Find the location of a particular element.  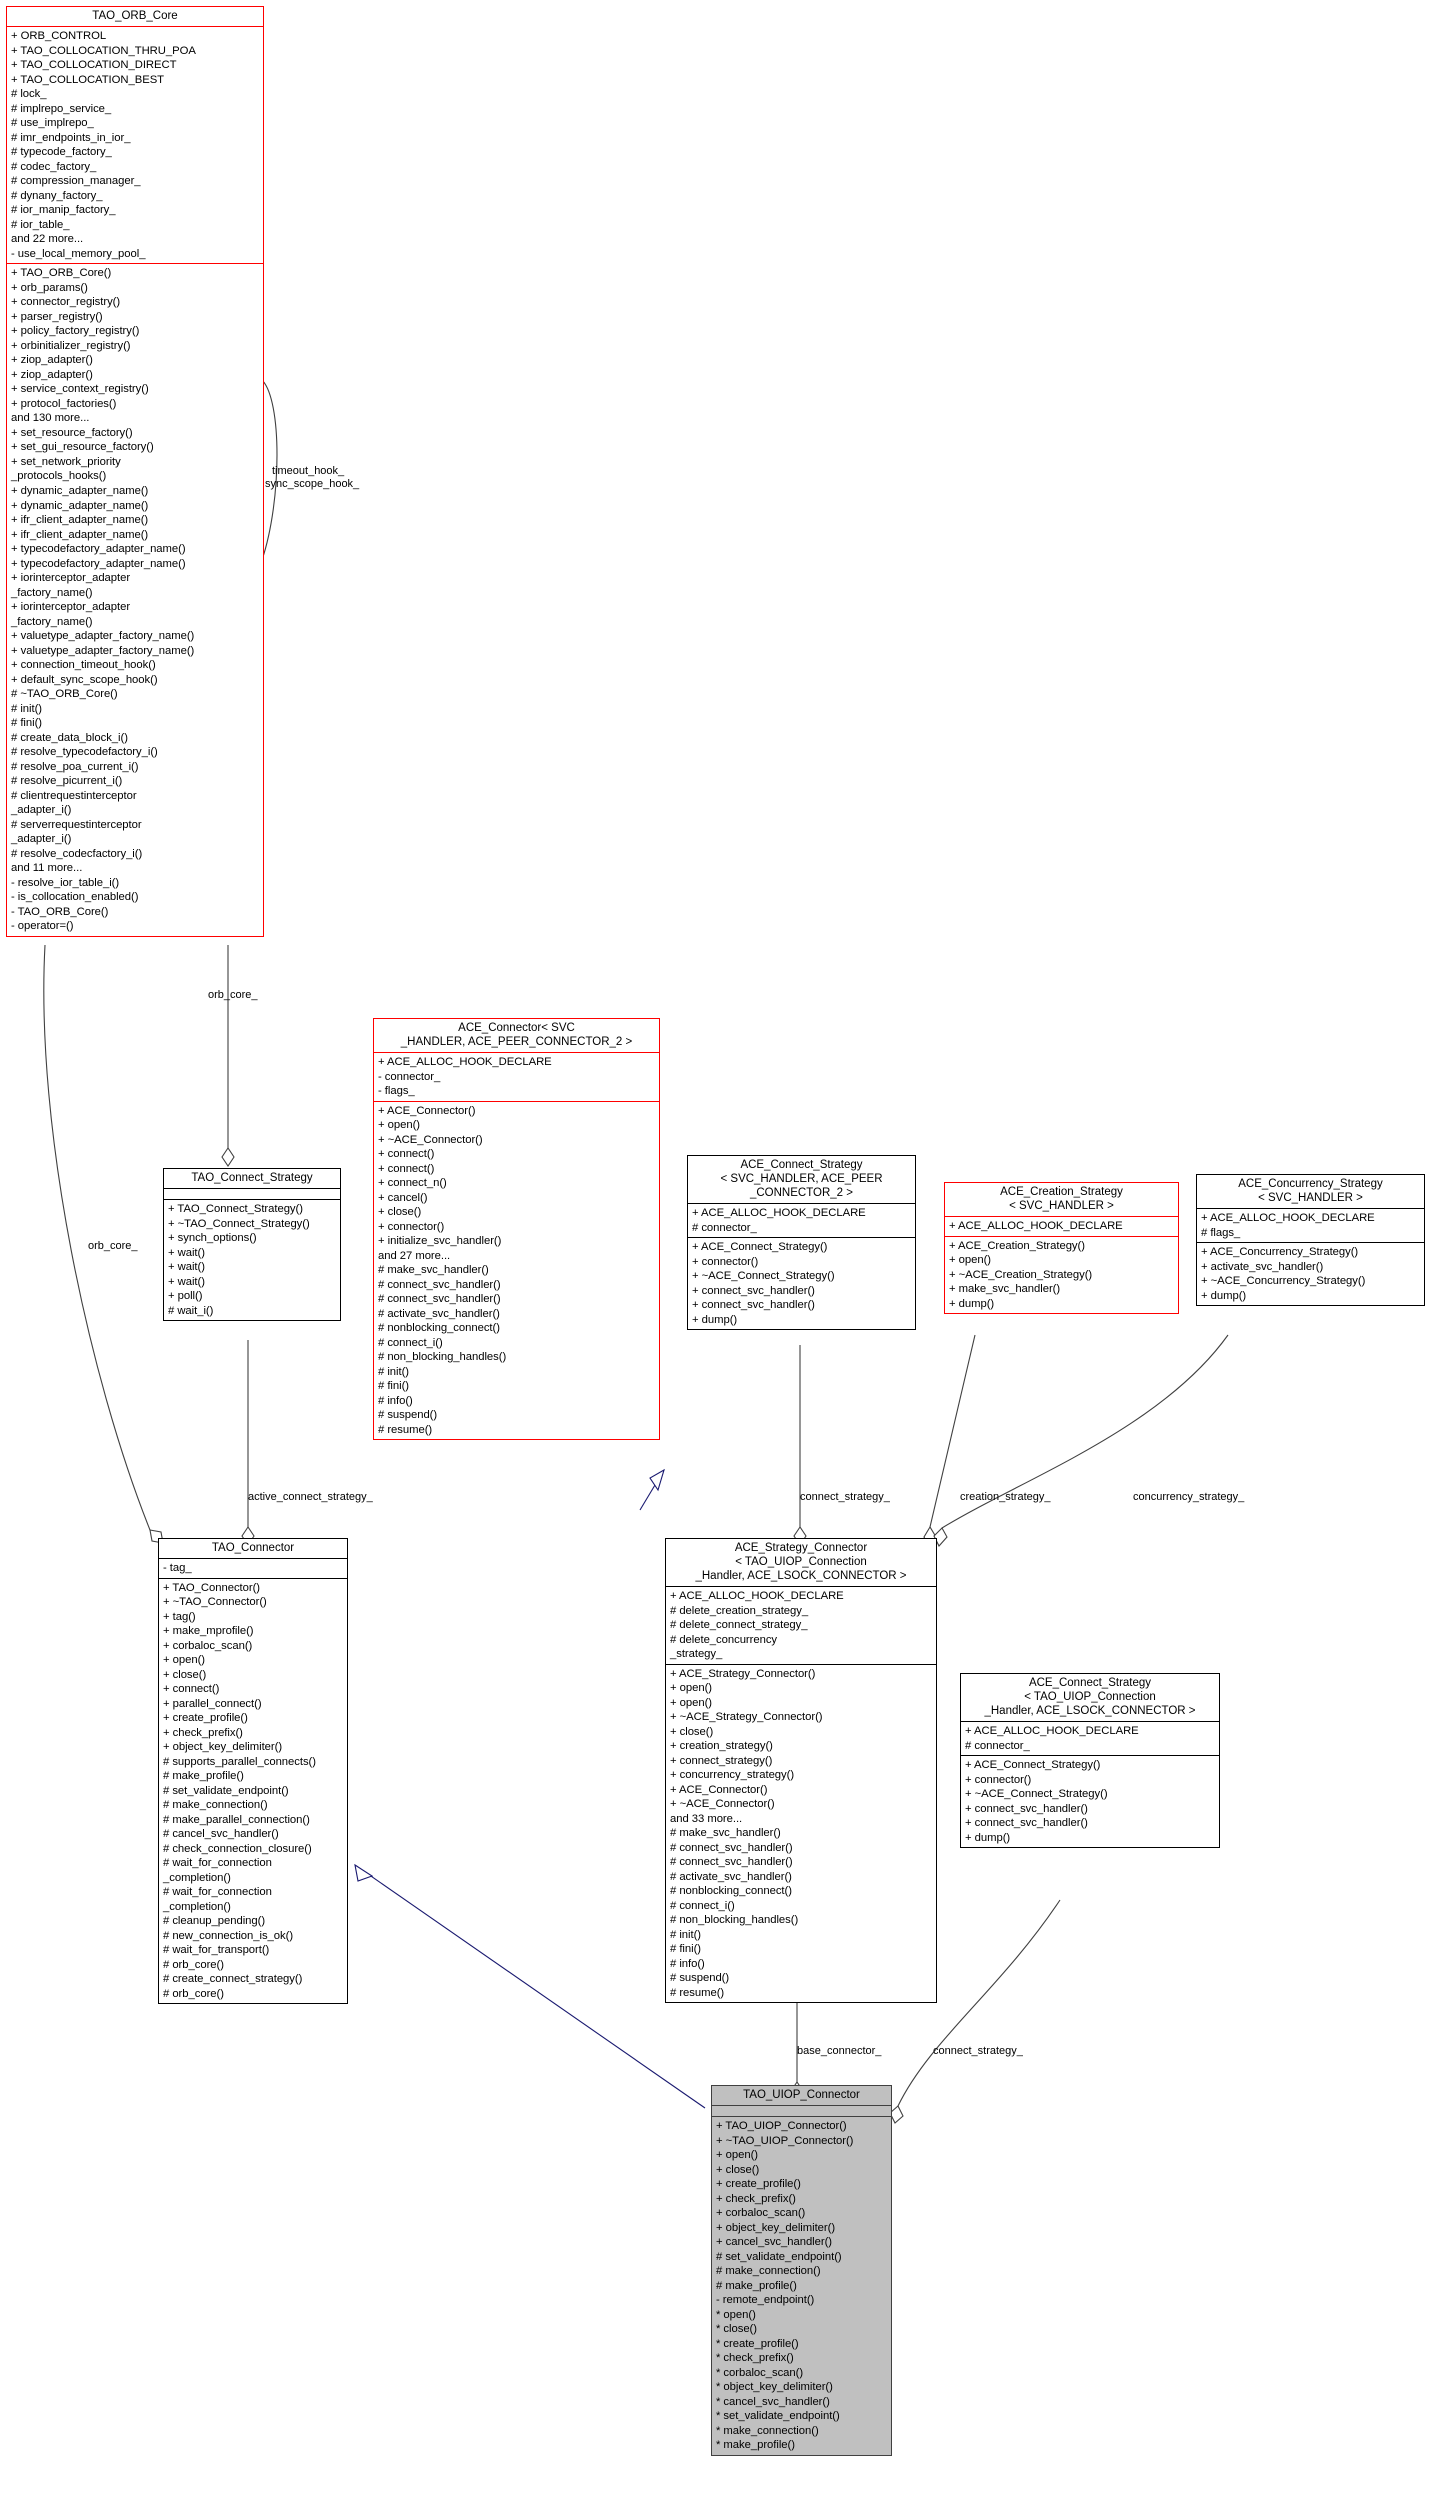

member-row: + TAO_COLLOCATION_DIRECT is located at coordinates (94, 65).